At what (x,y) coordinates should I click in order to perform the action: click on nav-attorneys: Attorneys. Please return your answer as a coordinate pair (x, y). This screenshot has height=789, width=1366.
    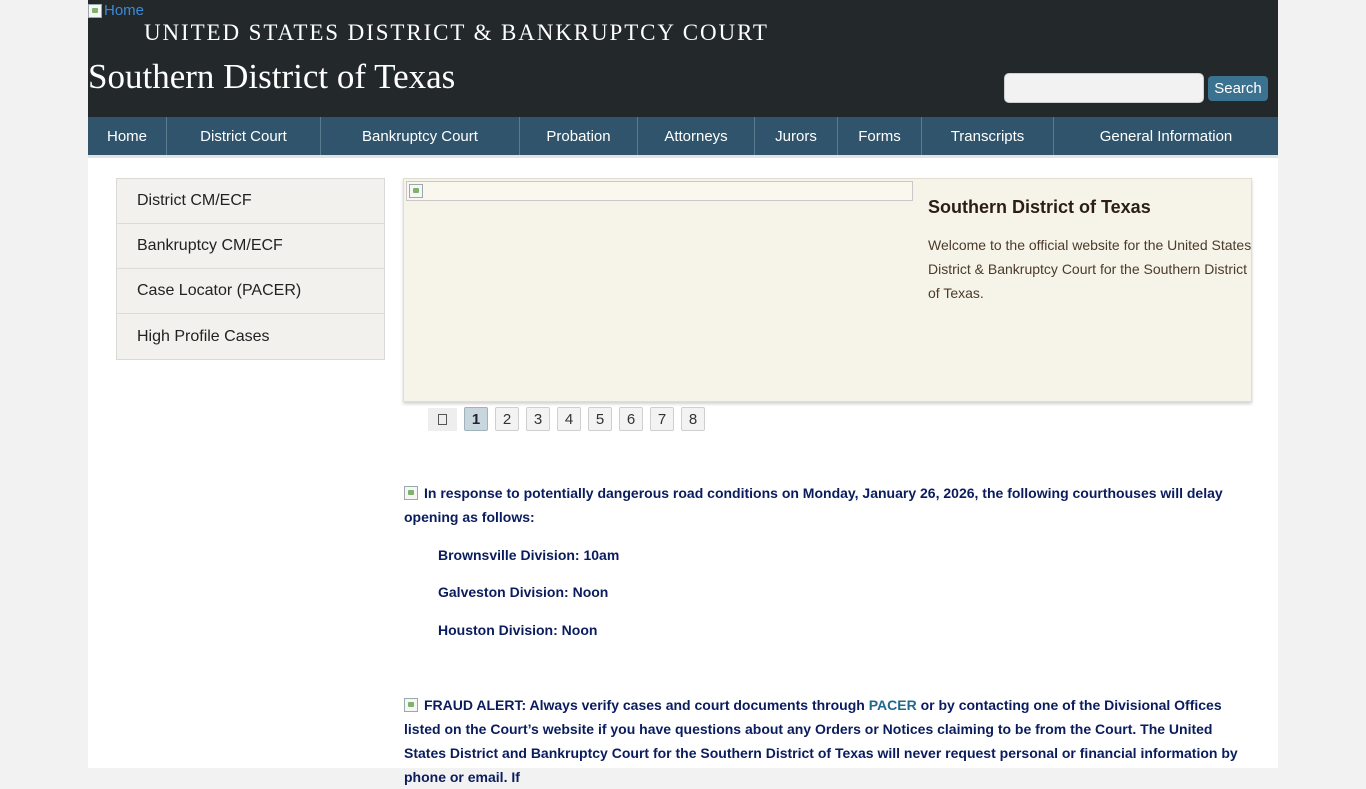
    Looking at the image, I should click on (696, 136).